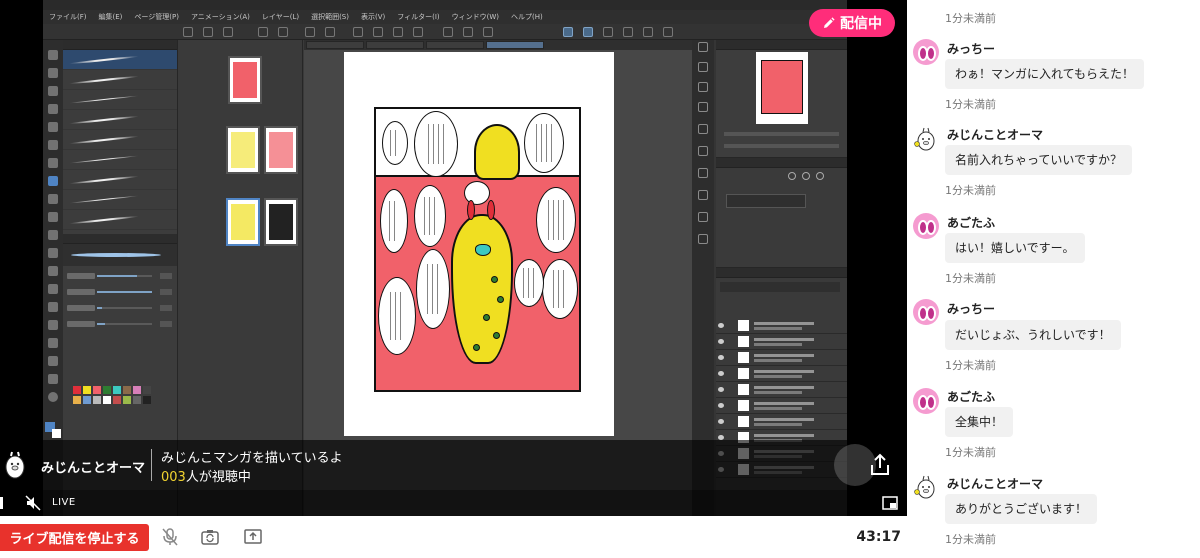 This screenshot has width=1200, height=558. Describe the element at coordinates (1021, 509) in the screenshot. I see `comment-text: ありがとうございます！` at that location.